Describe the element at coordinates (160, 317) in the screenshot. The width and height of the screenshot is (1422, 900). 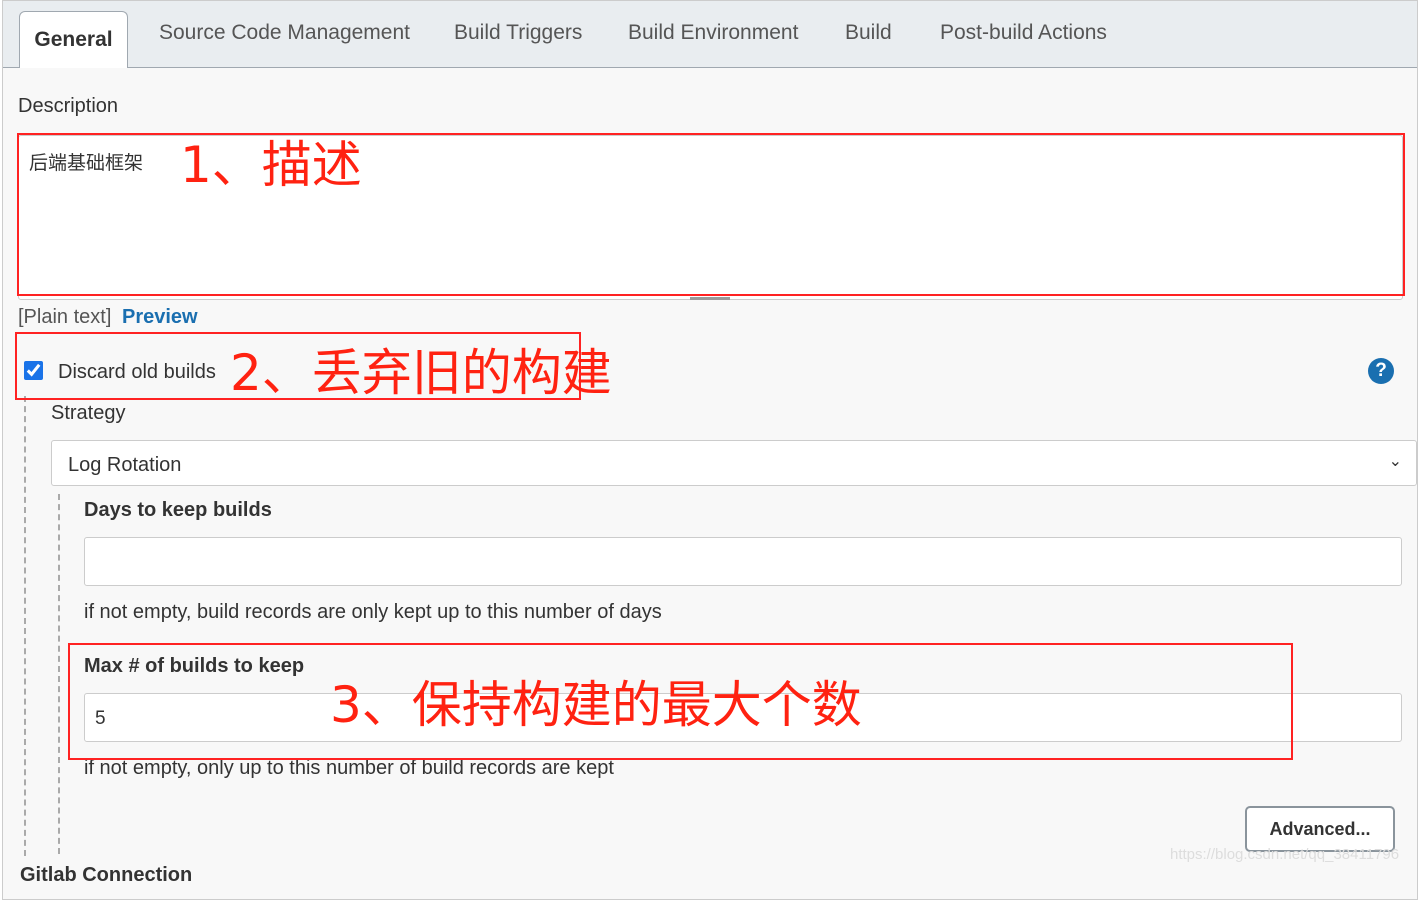
I see `preview-link: Preview` at that location.